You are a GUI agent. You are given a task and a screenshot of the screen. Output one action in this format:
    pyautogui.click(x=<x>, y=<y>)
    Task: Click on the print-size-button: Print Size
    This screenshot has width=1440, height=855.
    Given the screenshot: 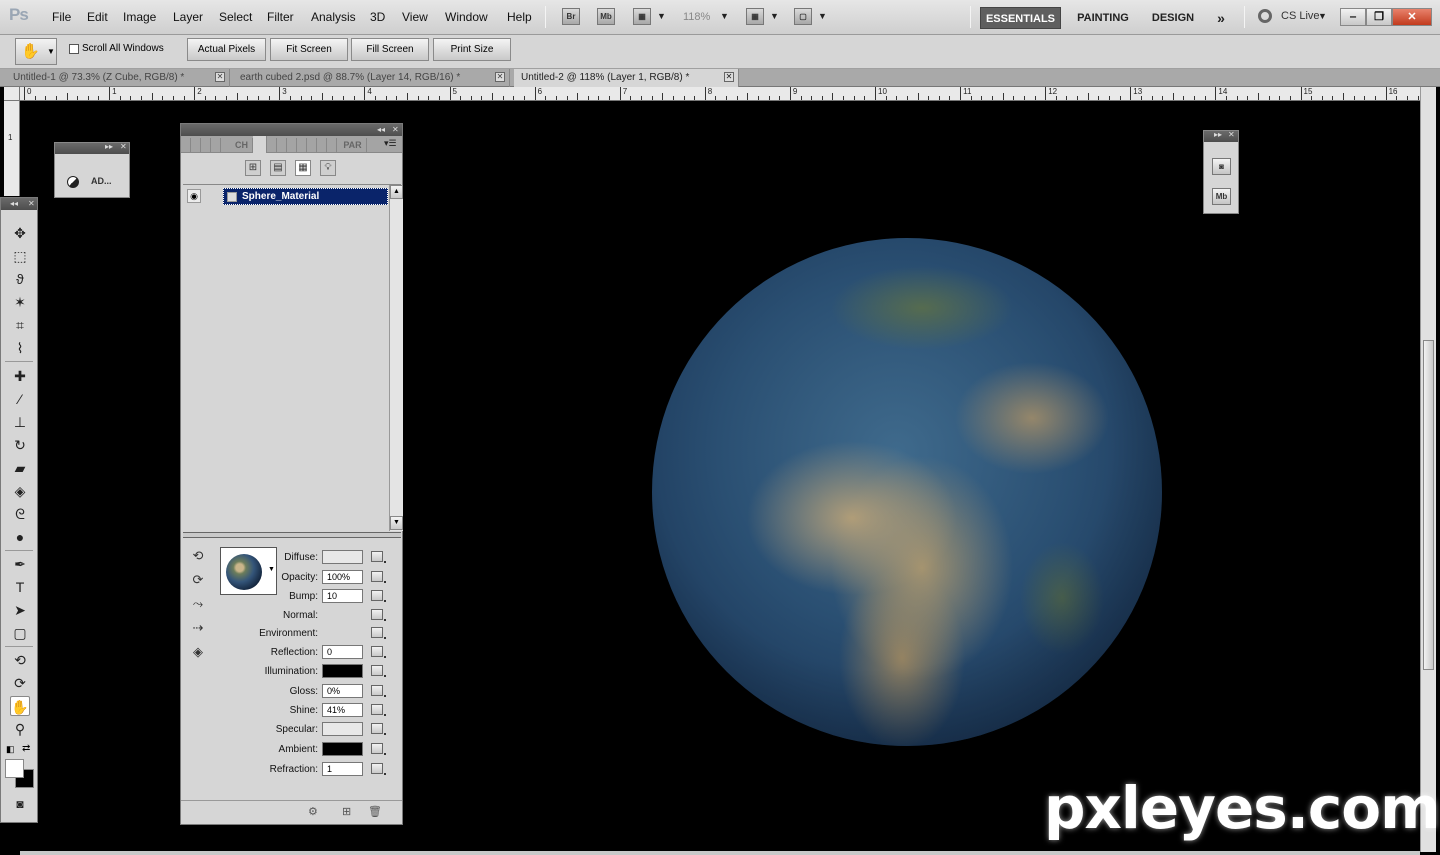 What is the action you would take?
    pyautogui.click(x=472, y=49)
    